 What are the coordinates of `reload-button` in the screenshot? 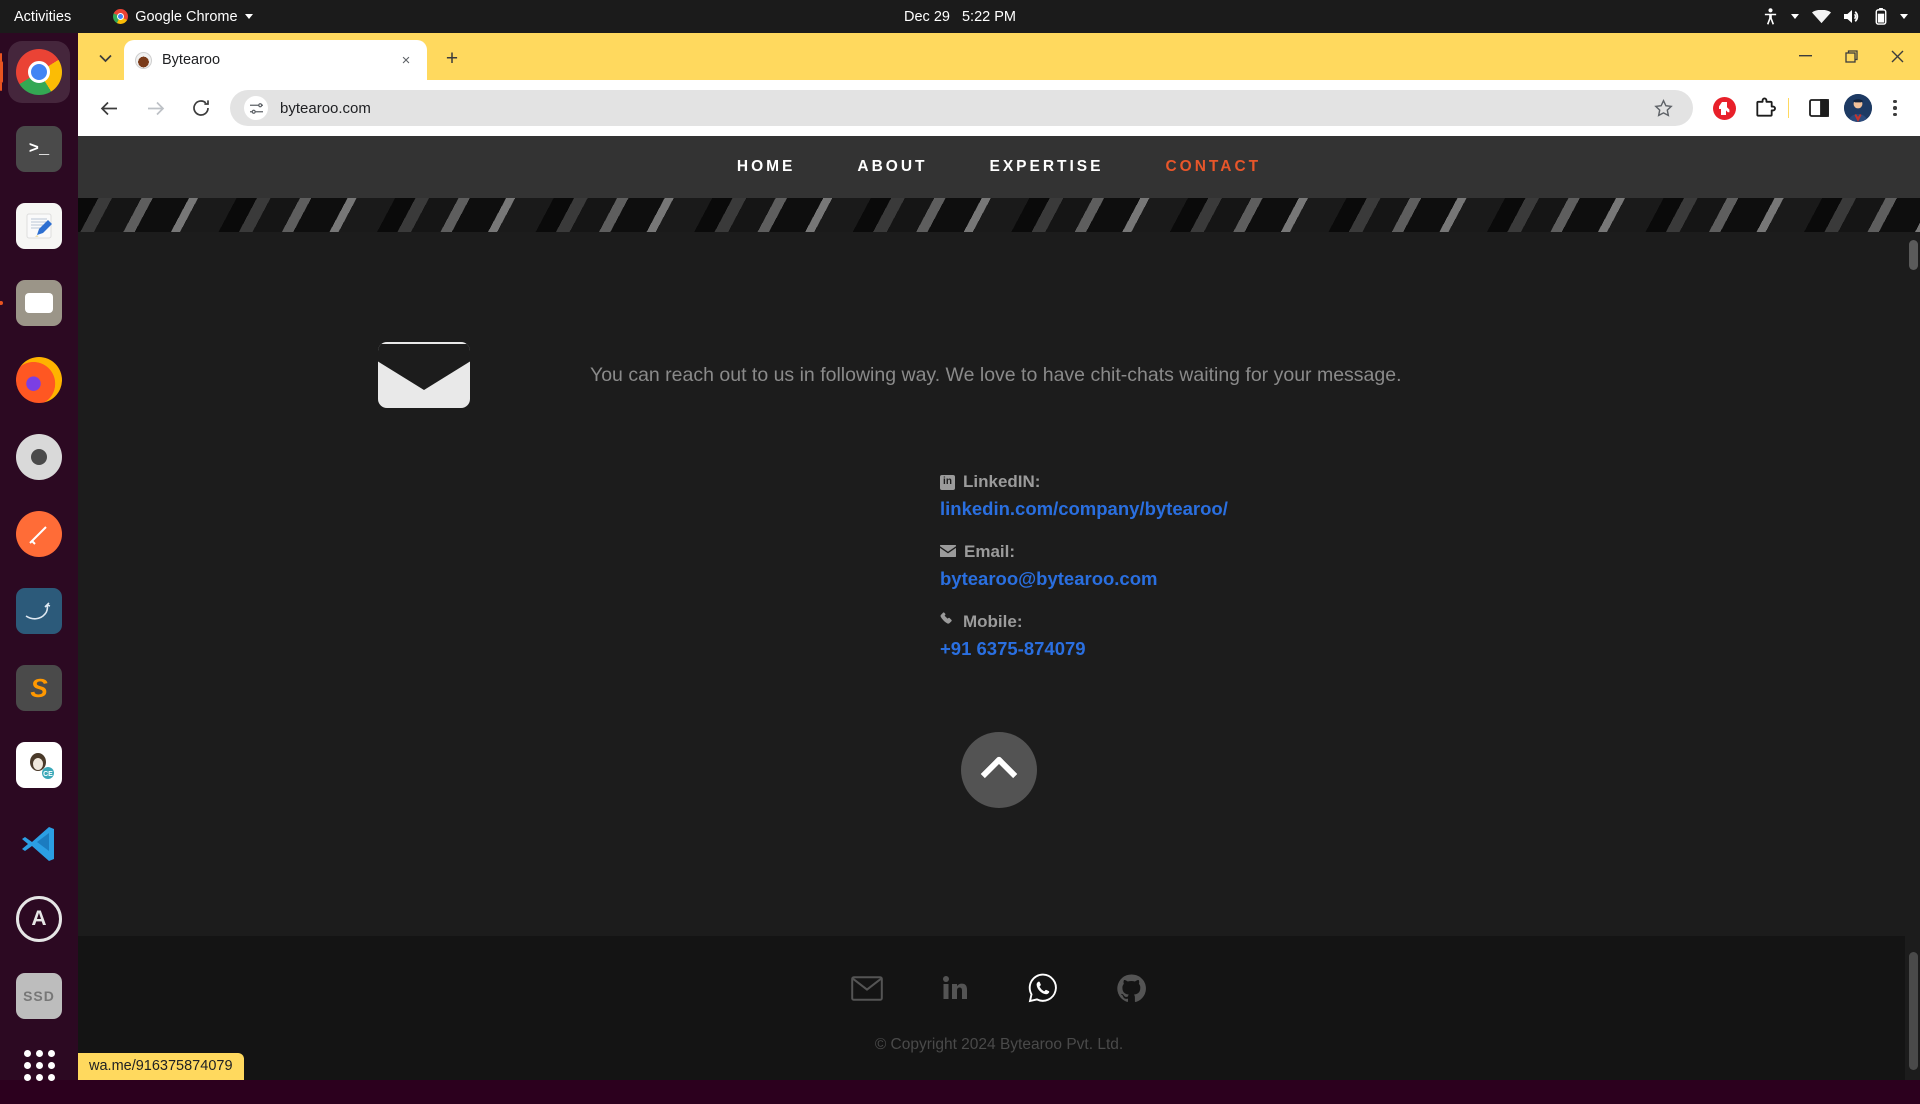 It's located at (201, 108).